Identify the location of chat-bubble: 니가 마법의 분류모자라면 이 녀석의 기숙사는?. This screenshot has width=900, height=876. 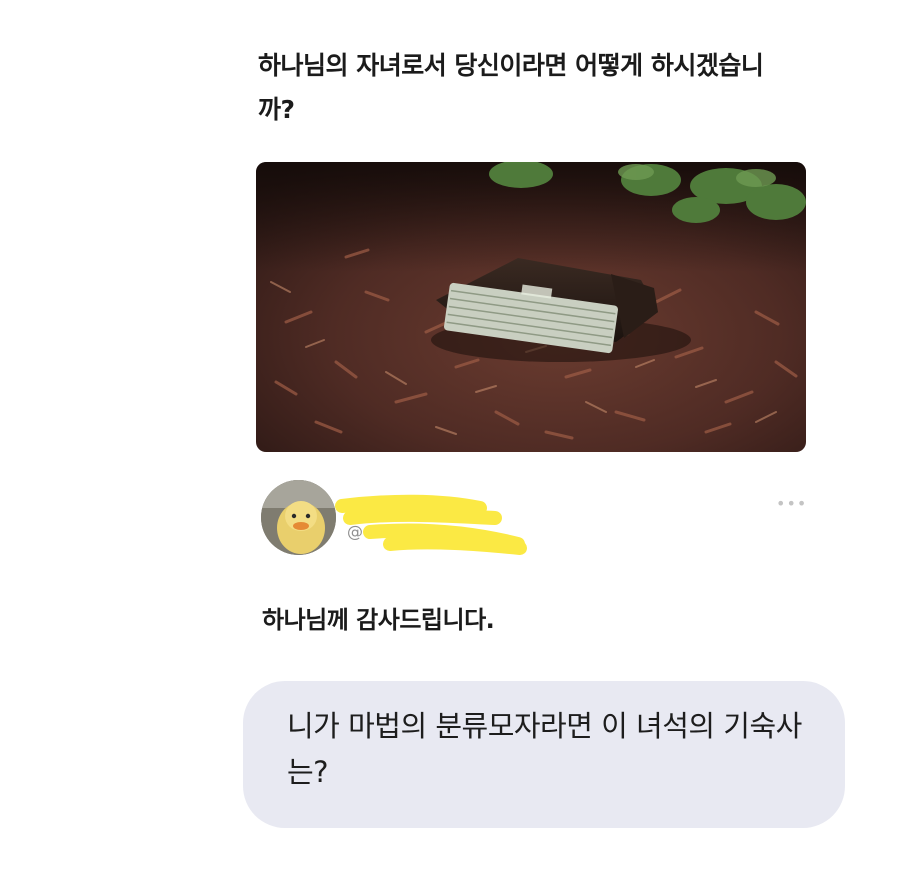
(544, 754).